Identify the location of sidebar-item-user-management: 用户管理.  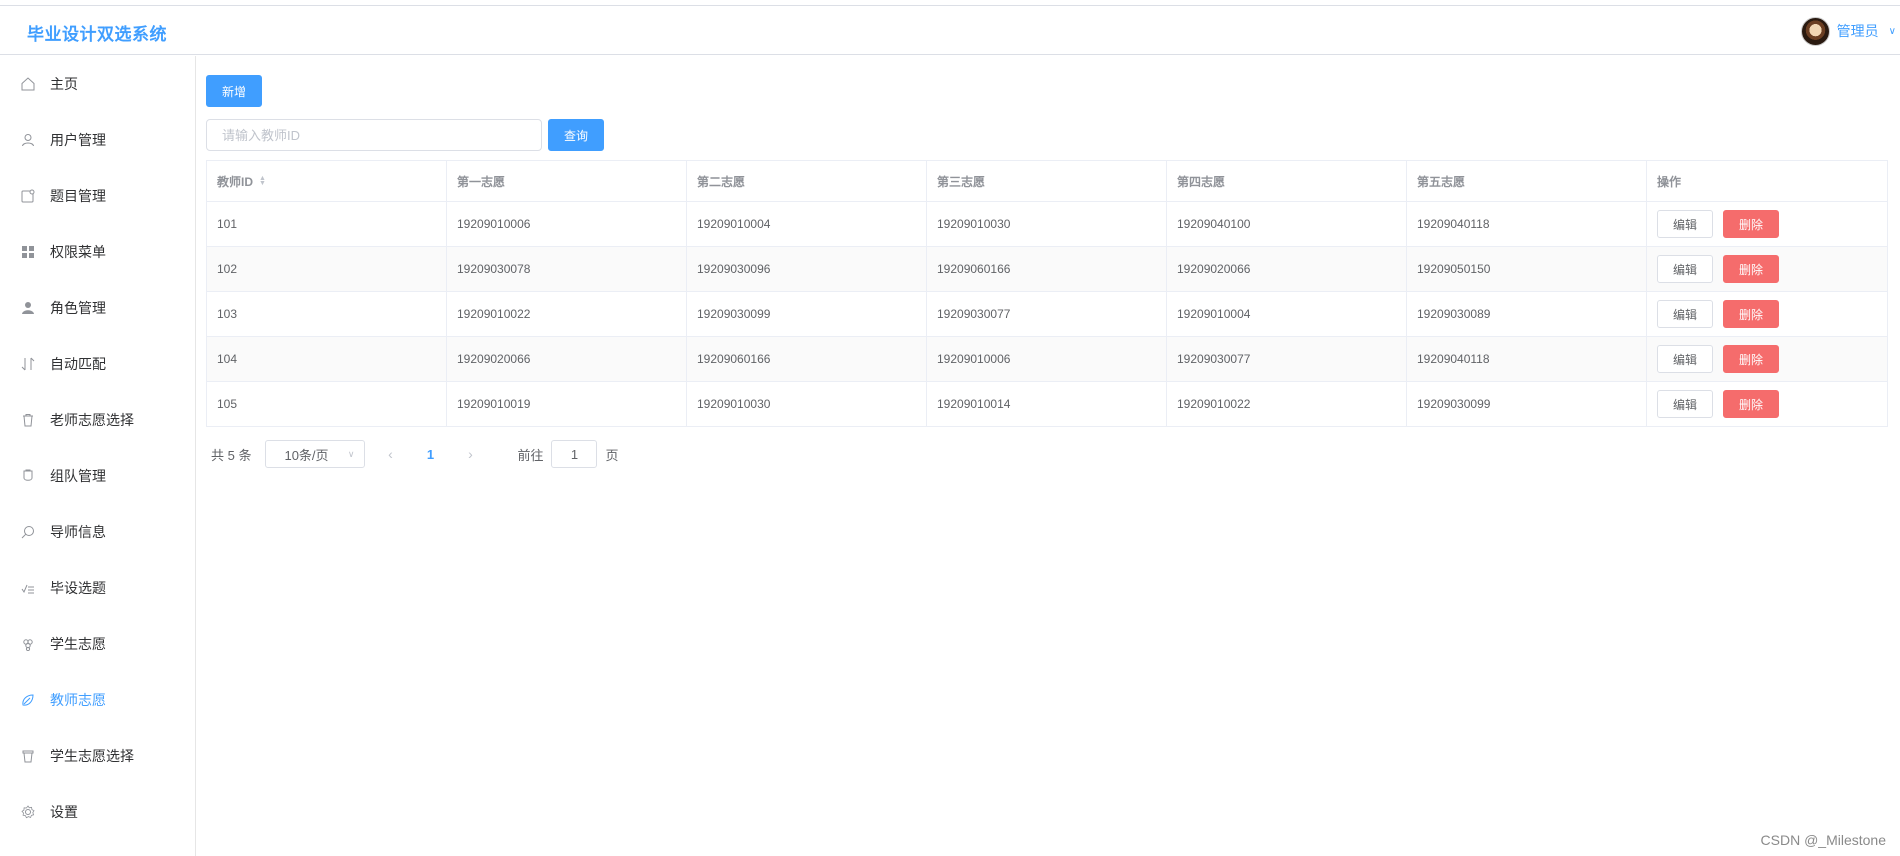
(97, 140).